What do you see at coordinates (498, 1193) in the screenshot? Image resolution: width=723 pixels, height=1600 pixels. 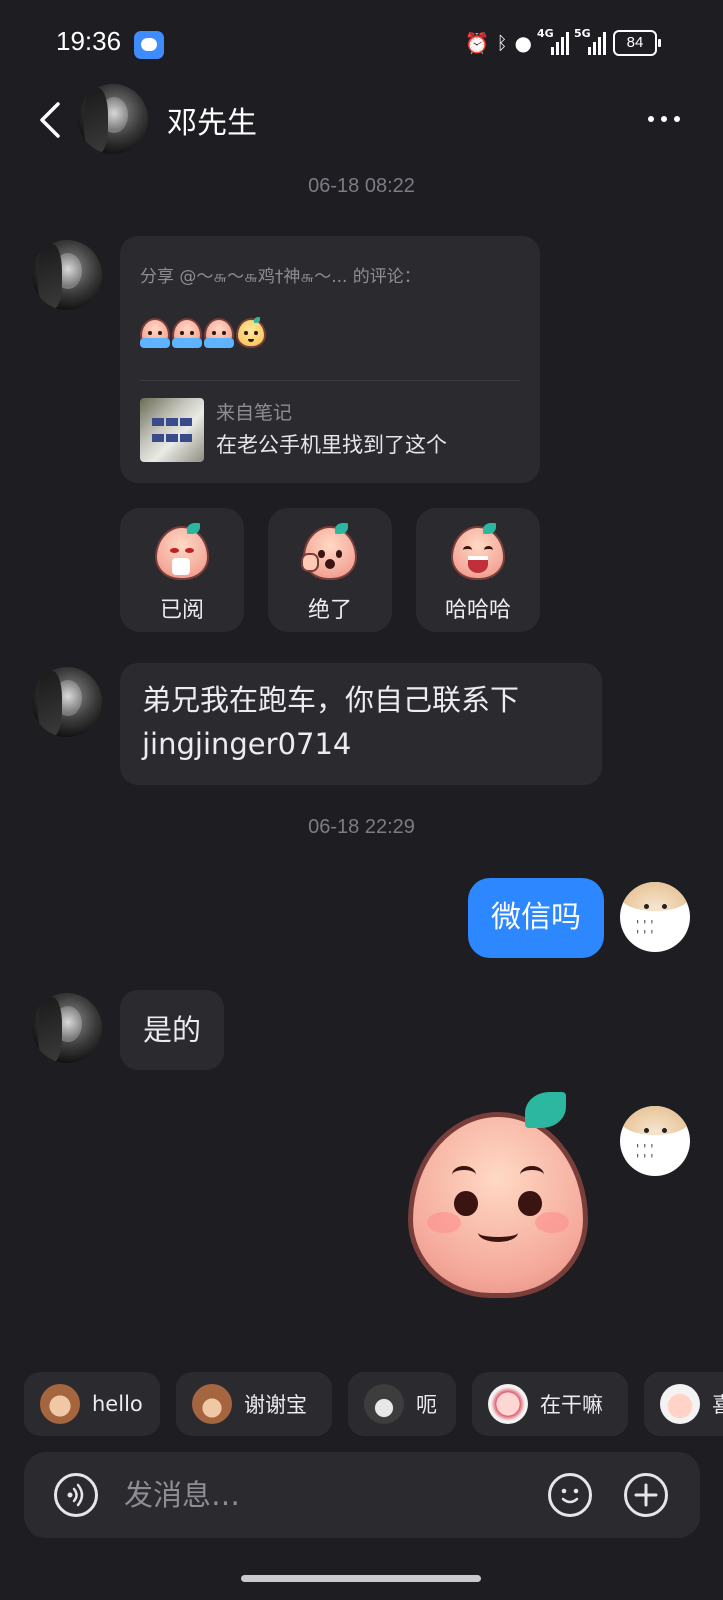 I see `peach-sticker` at bounding box center [498, 1193].